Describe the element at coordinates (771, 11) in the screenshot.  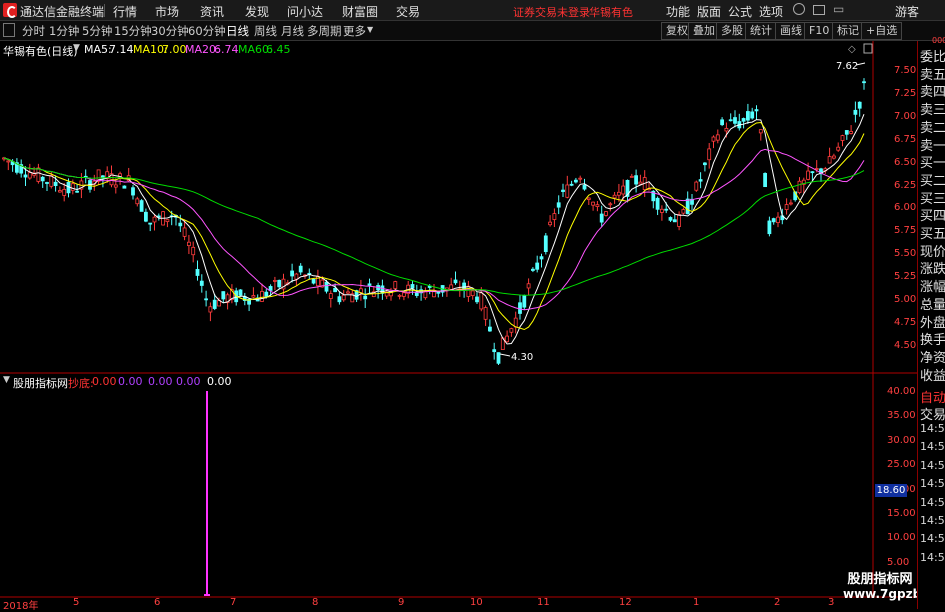
I see `menu-options: 选项` at that location.